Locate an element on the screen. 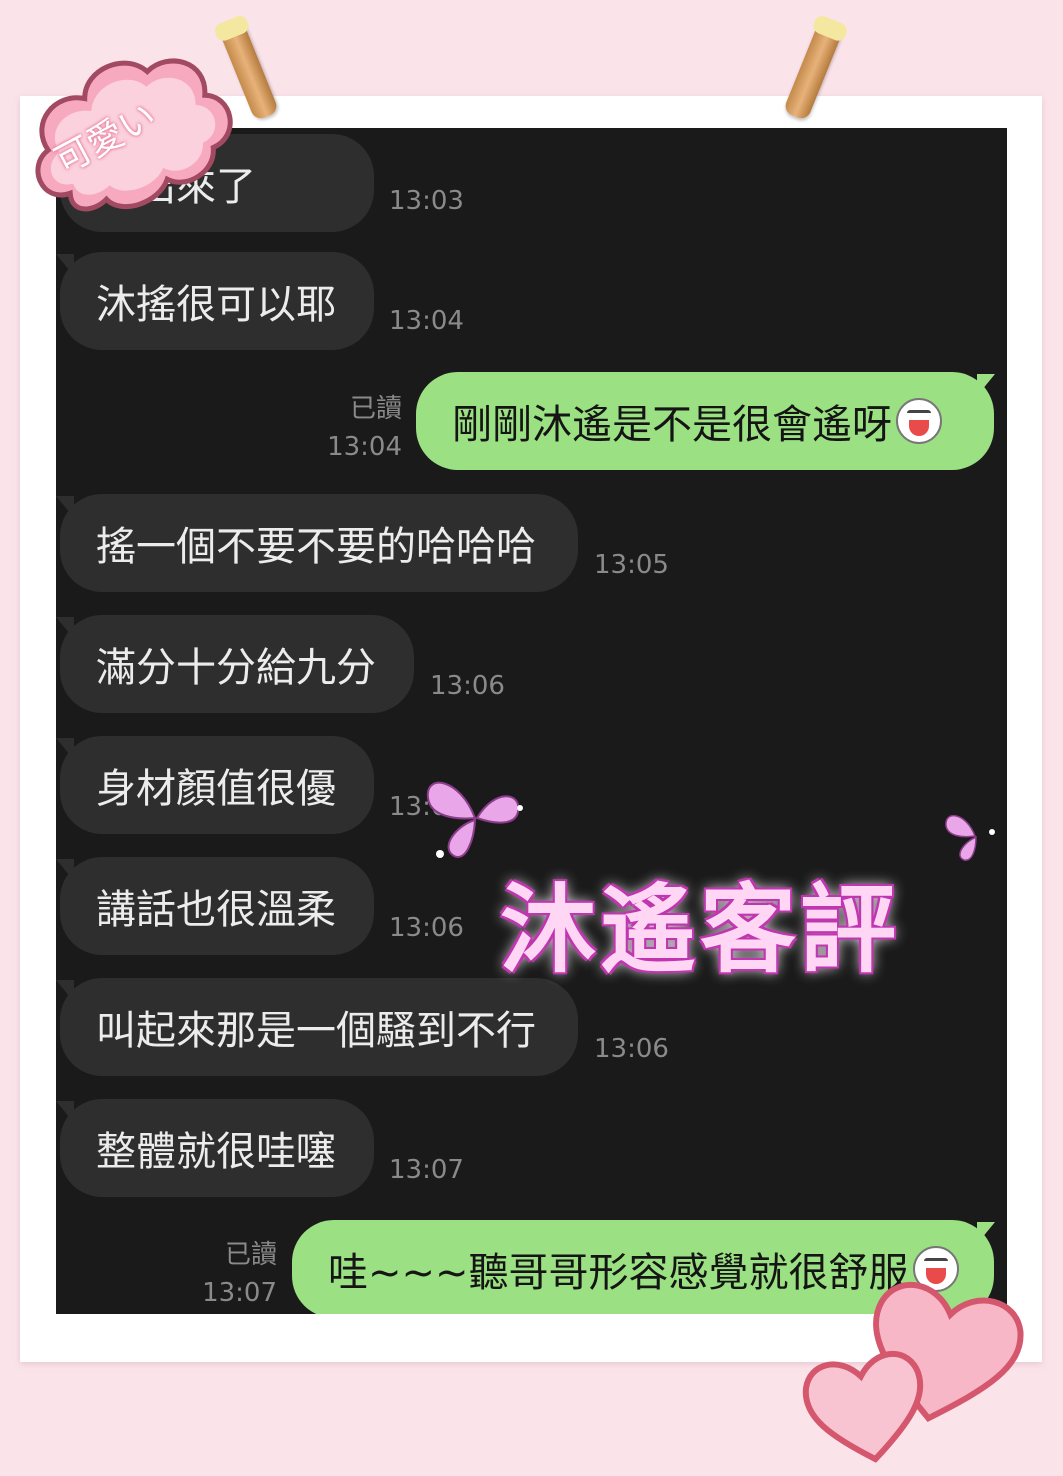 The height and width of the screenshot is (1476, 1063). message-text: 講話也很溫柔 is located at coordinates (216, 910).